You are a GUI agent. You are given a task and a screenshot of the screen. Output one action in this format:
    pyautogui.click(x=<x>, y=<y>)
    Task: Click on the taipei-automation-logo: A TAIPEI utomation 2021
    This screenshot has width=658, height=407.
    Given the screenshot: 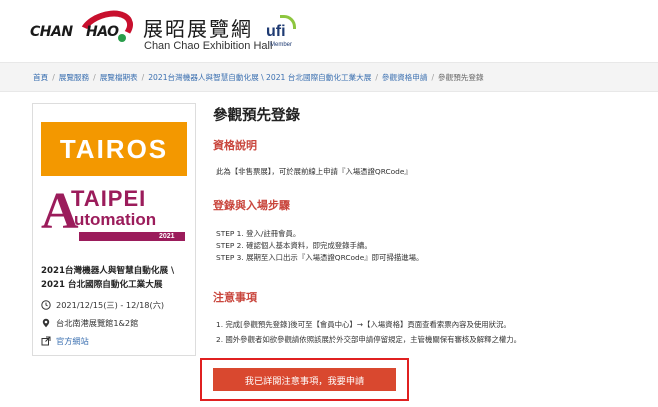 What is the action you would take?
    pyautogui.click(x=114, y=216)
    